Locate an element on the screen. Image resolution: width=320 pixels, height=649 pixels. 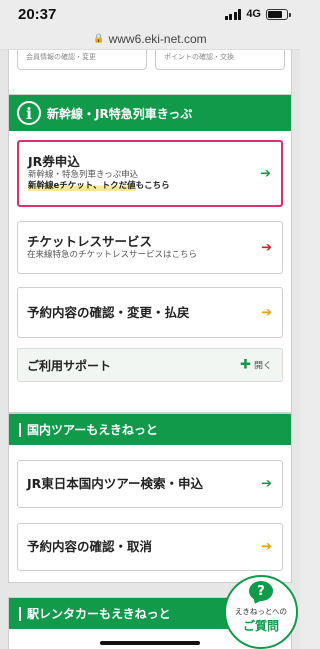
support-toggle: ご利用サポート ✚ 開く is located at coordinates (150, 365).